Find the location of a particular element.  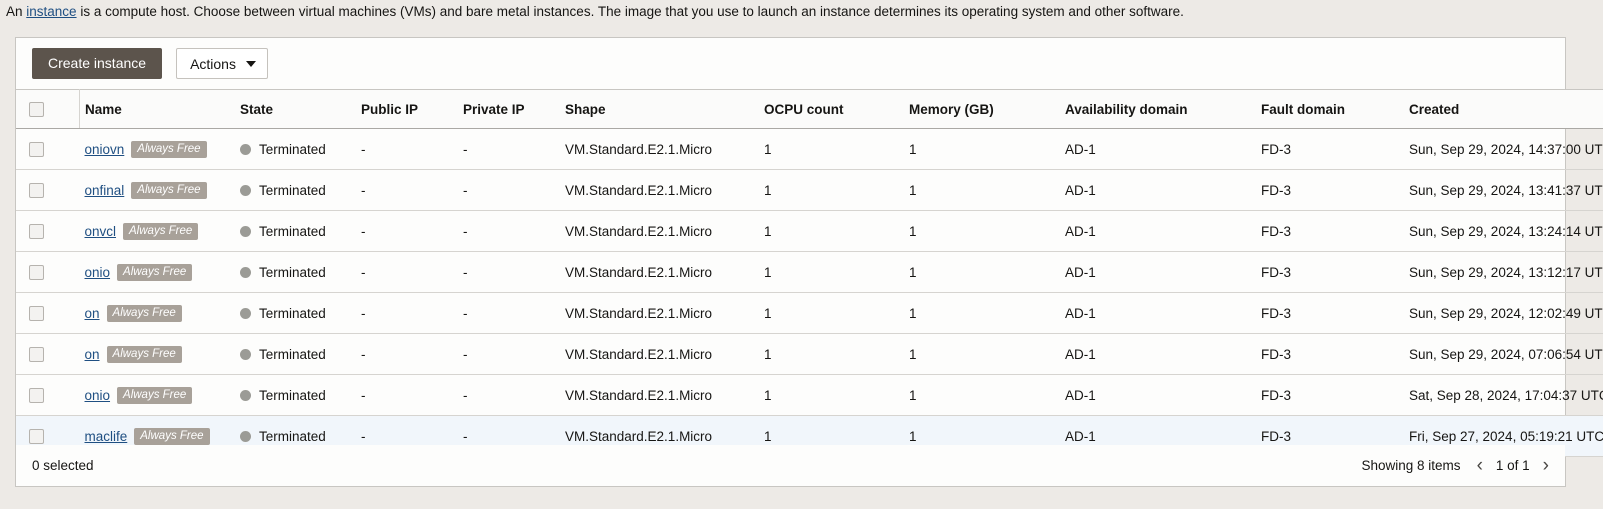

created-cell: Sun, Sep 29, 2024, 13:41:37 UTC is located at coordinates (1499, 190).